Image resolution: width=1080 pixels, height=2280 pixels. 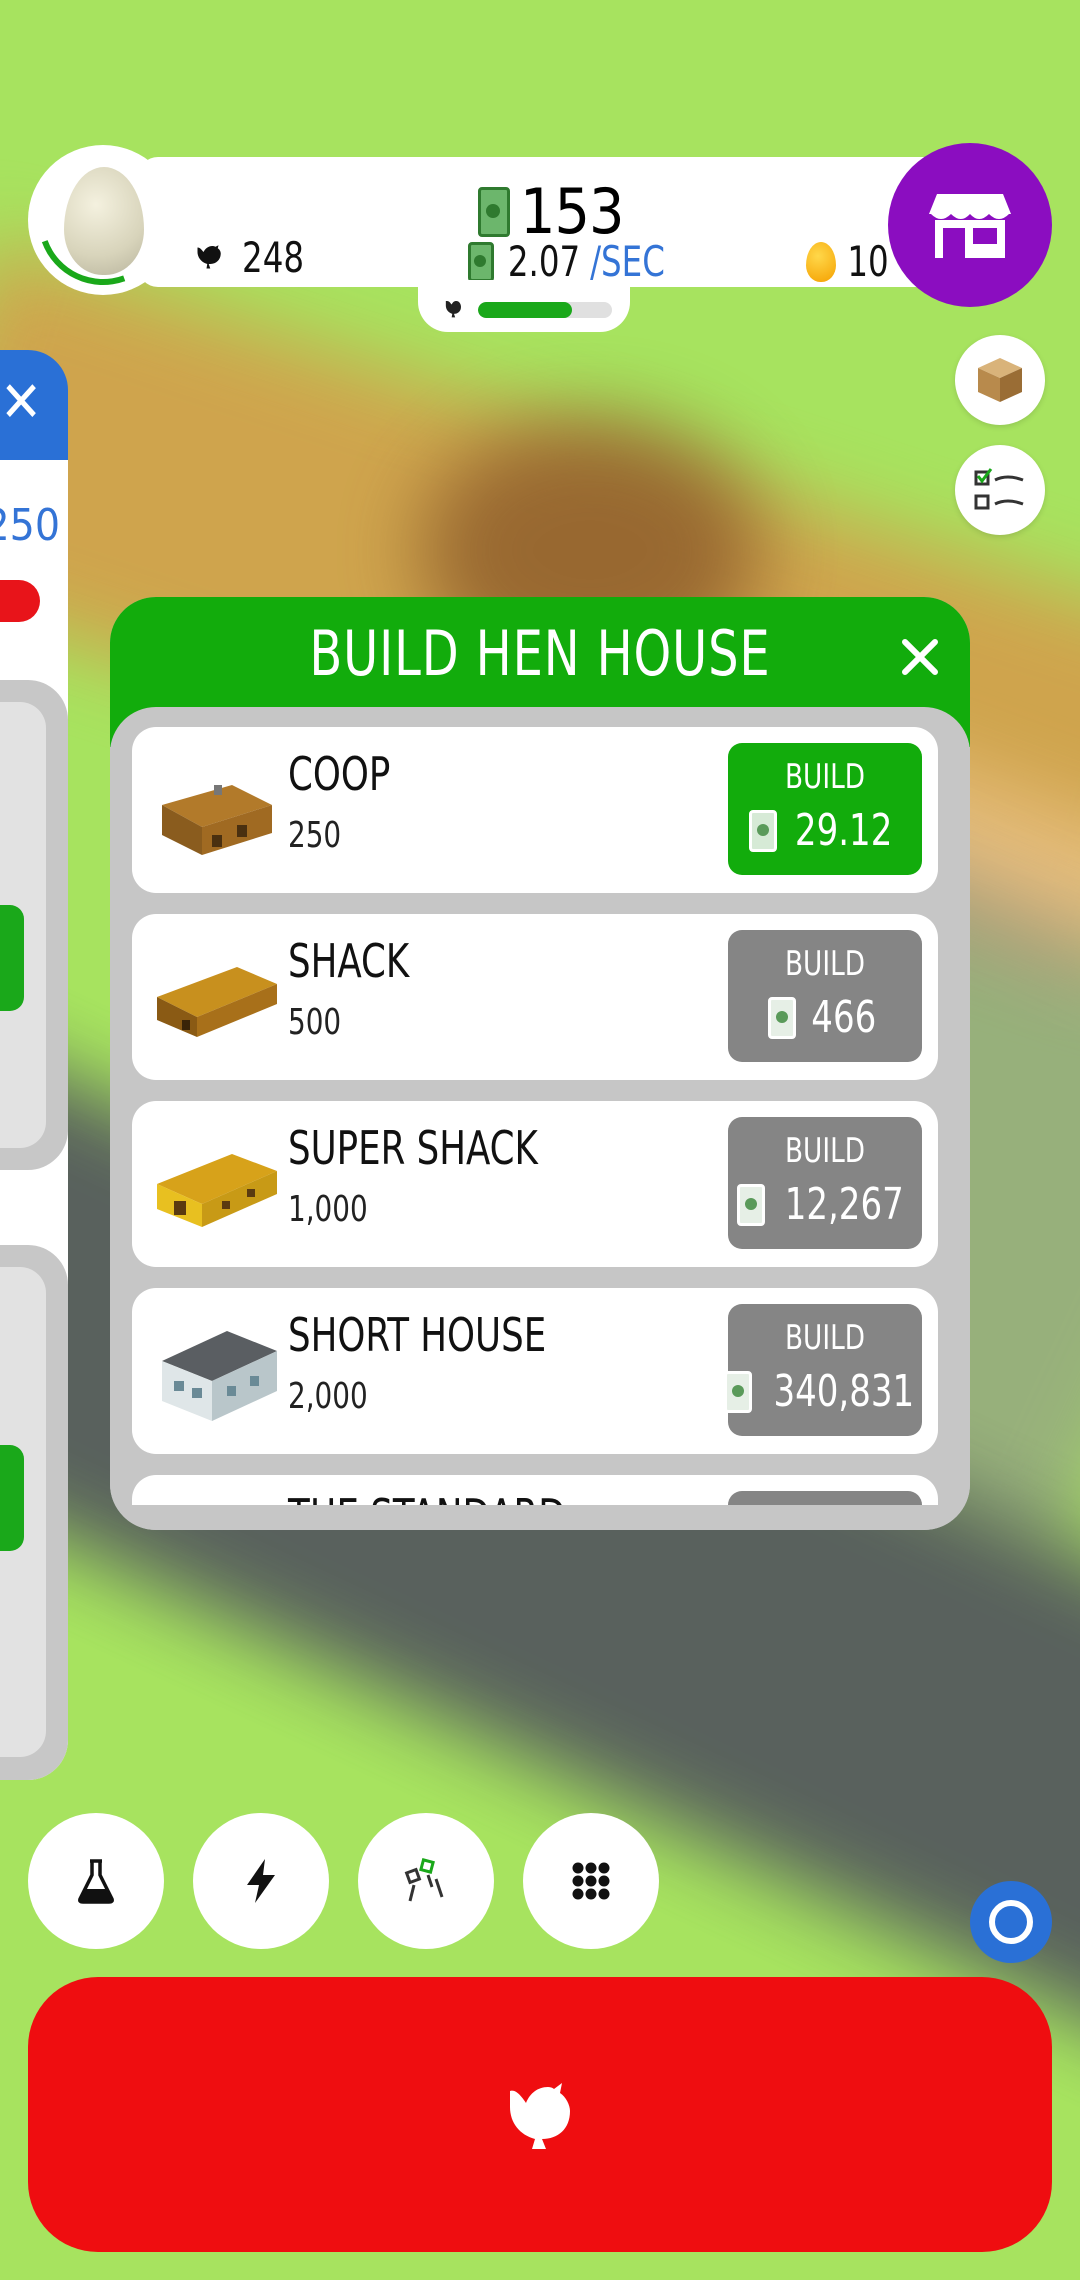 I want to click on chicken-progress-fill, so click(x=525, y=310).